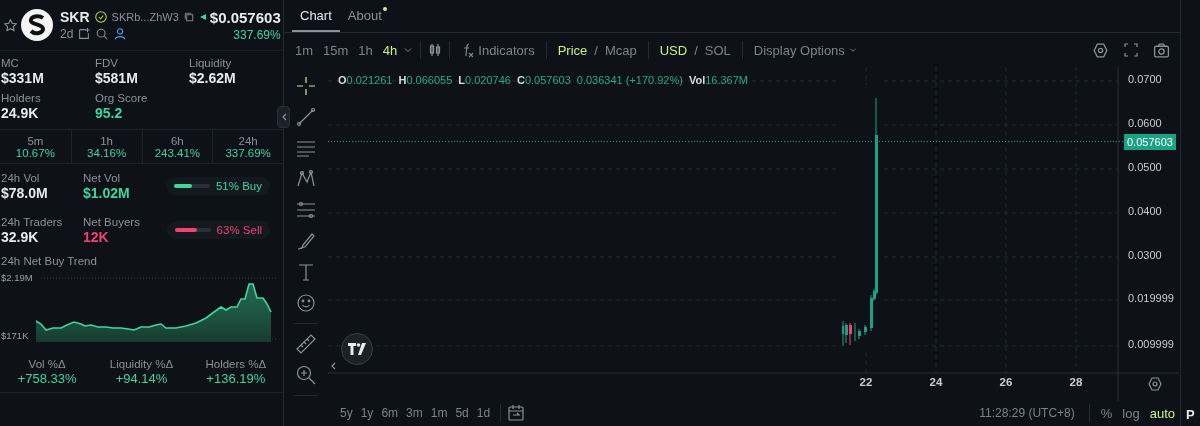  Describe the element at coordinates (236, 378) in the screenshot. I see `delta-value: +136.19%` at that location.